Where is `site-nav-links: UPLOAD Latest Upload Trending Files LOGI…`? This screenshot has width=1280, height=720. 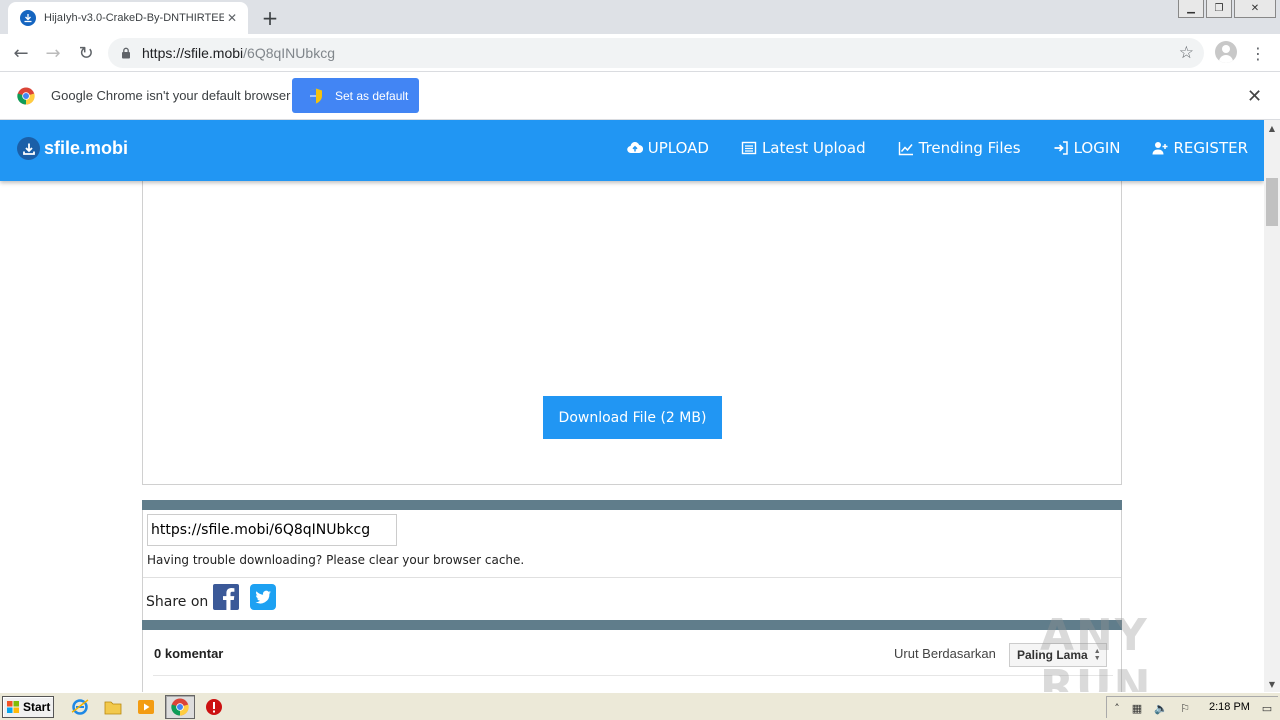 site-nav-links: UPLOAD Latest Upload Trending Files LOGI… is located at coordinates (937, 148).